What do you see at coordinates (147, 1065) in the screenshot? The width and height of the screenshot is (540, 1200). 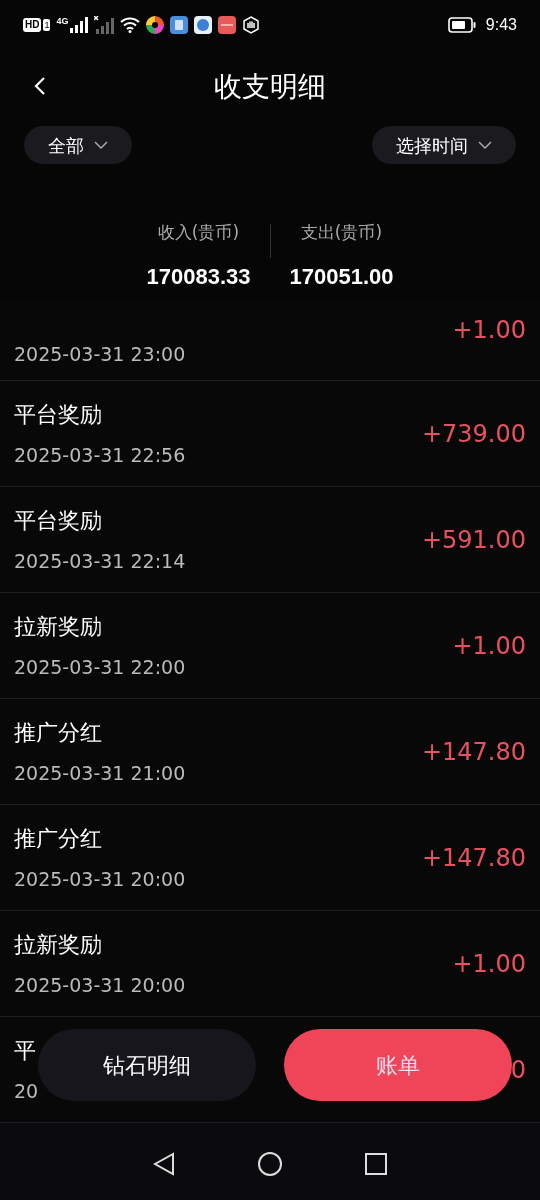 I see `diamond-detail-button: 钻石明细` at bounding box center [147, 1065].